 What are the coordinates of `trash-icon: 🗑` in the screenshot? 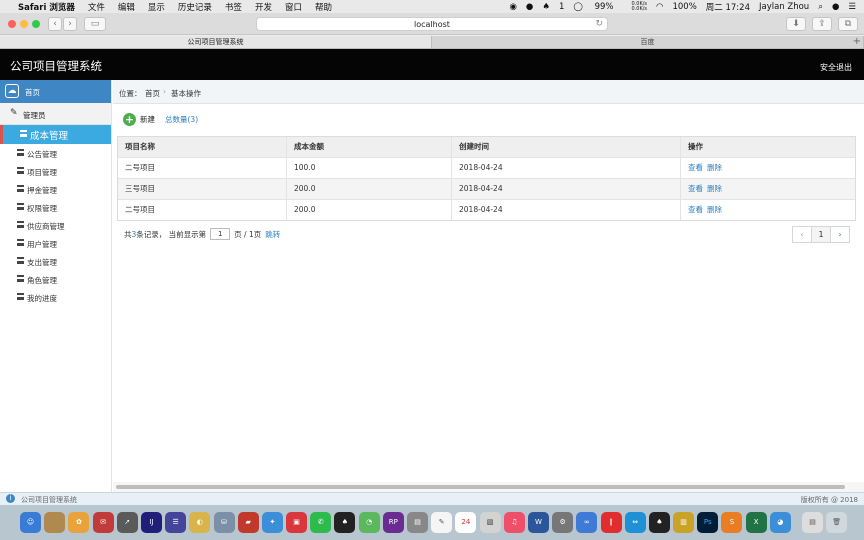 It's located at (837, 522).